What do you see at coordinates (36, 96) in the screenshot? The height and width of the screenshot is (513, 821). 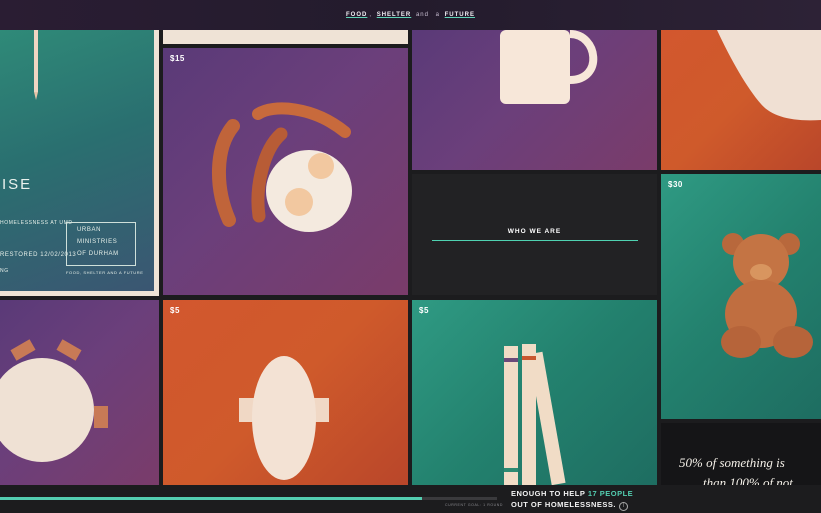 I see `pencil-tip` at bounding box center [36, 96].